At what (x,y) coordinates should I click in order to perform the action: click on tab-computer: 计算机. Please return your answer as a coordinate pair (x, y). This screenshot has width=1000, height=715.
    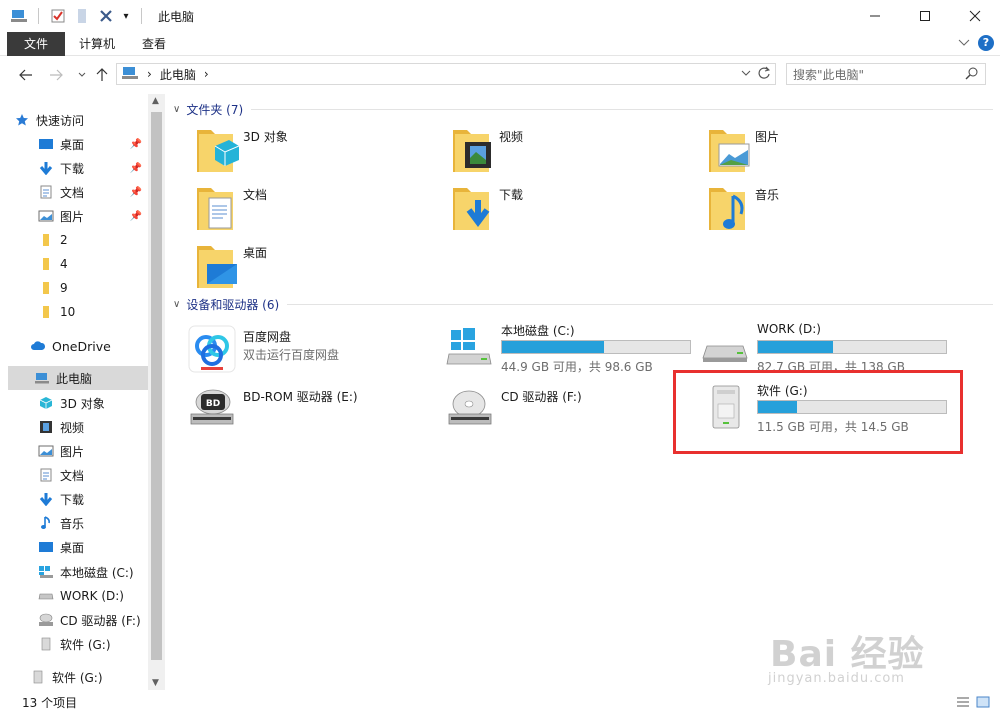
    Looking at the image, I should click on (97, 44).